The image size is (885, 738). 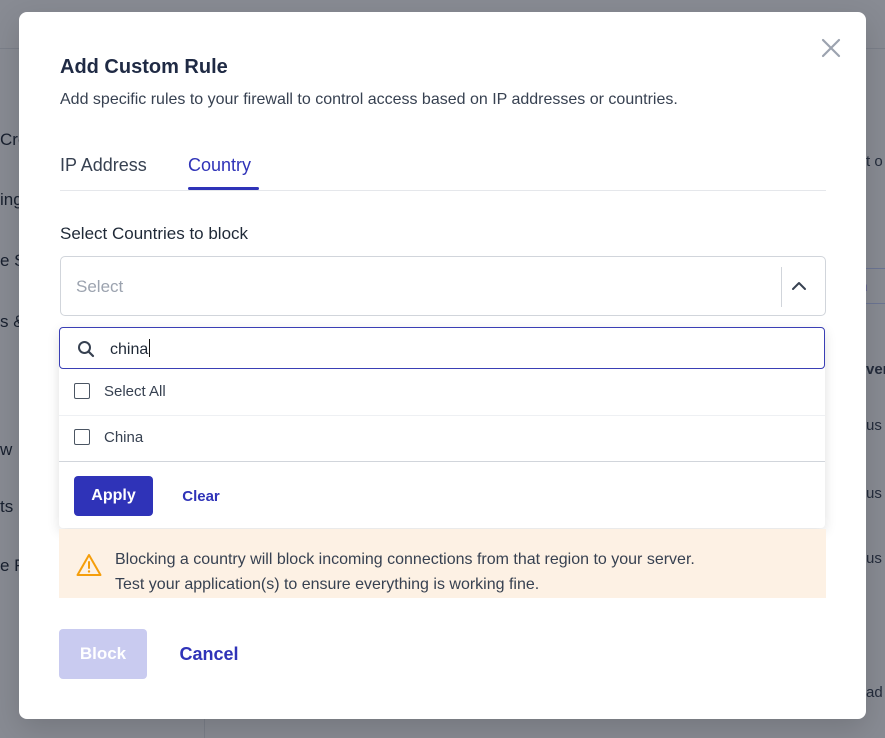 I want to click on close-icon, so click(x=831, y=48).